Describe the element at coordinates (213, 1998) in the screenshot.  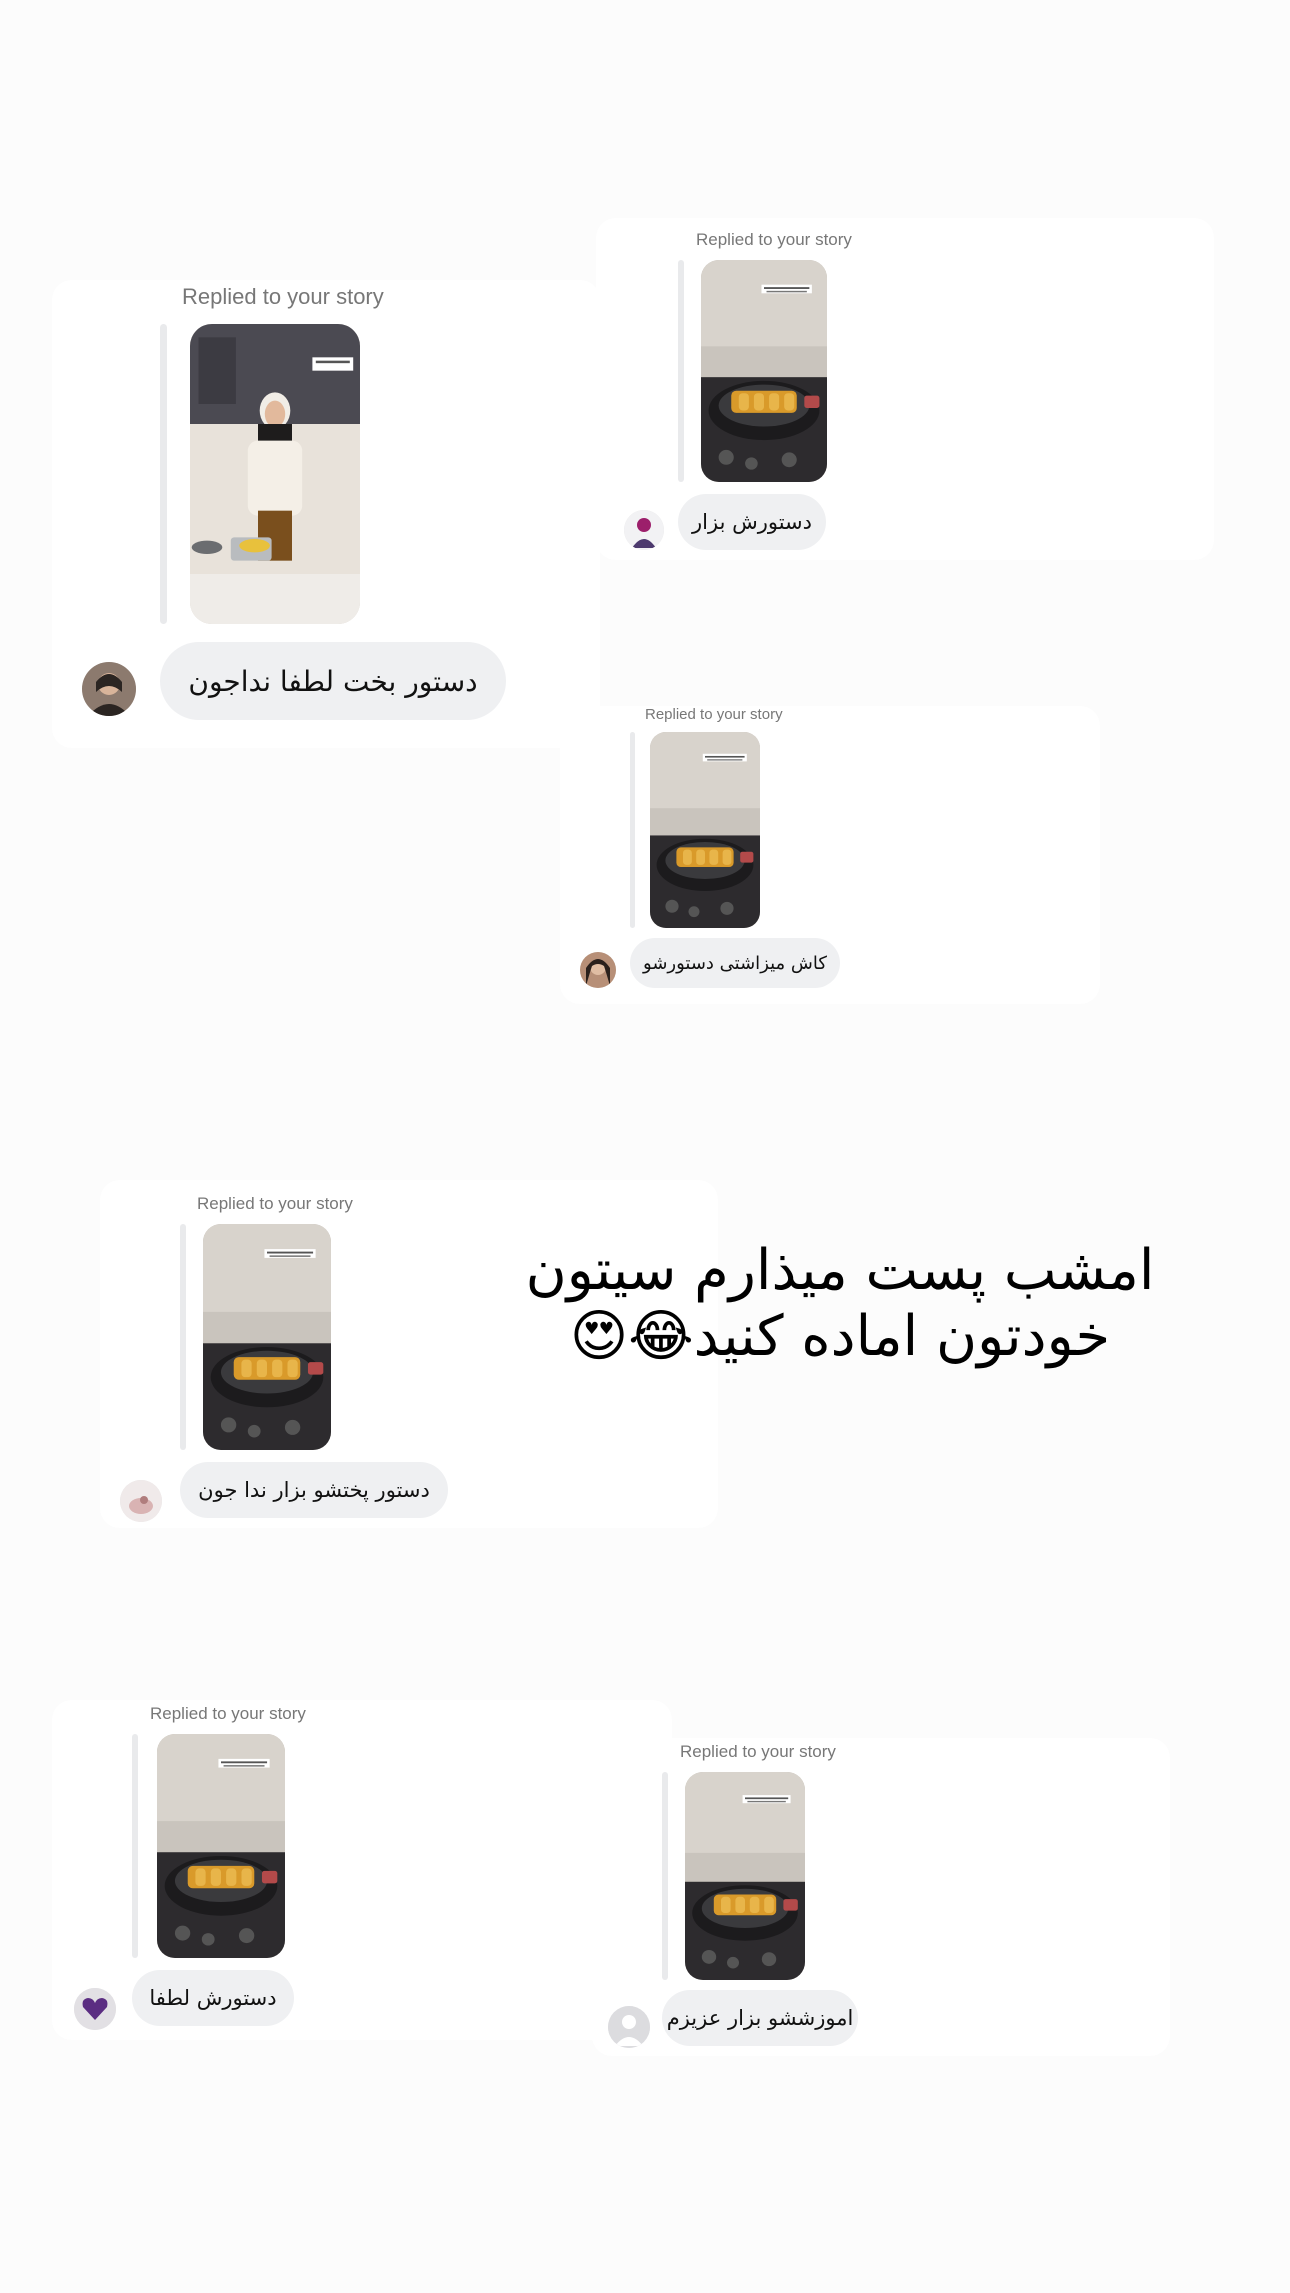
I see `reply-message: دستورش لطفا` at that location.